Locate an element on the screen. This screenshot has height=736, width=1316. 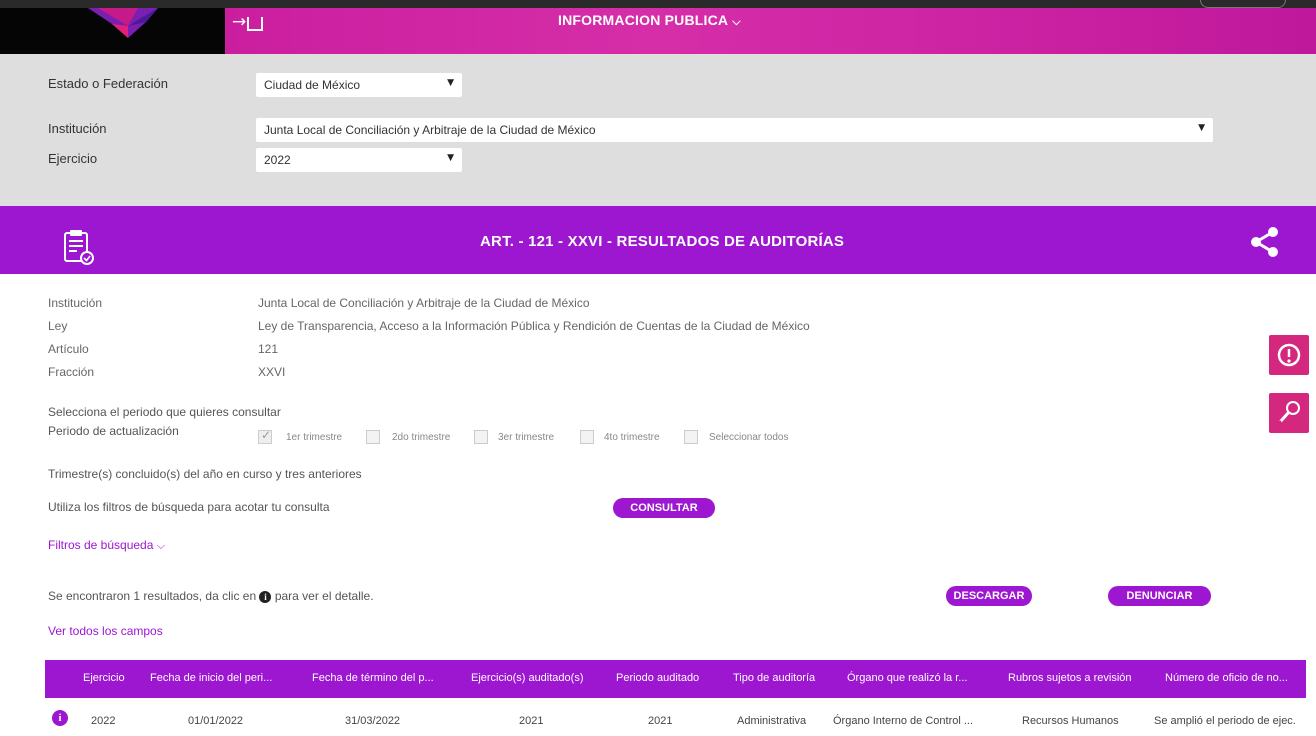
results-text-before: Se encontraron 1 resultados, da clic en is located at coordinates (152, 596).